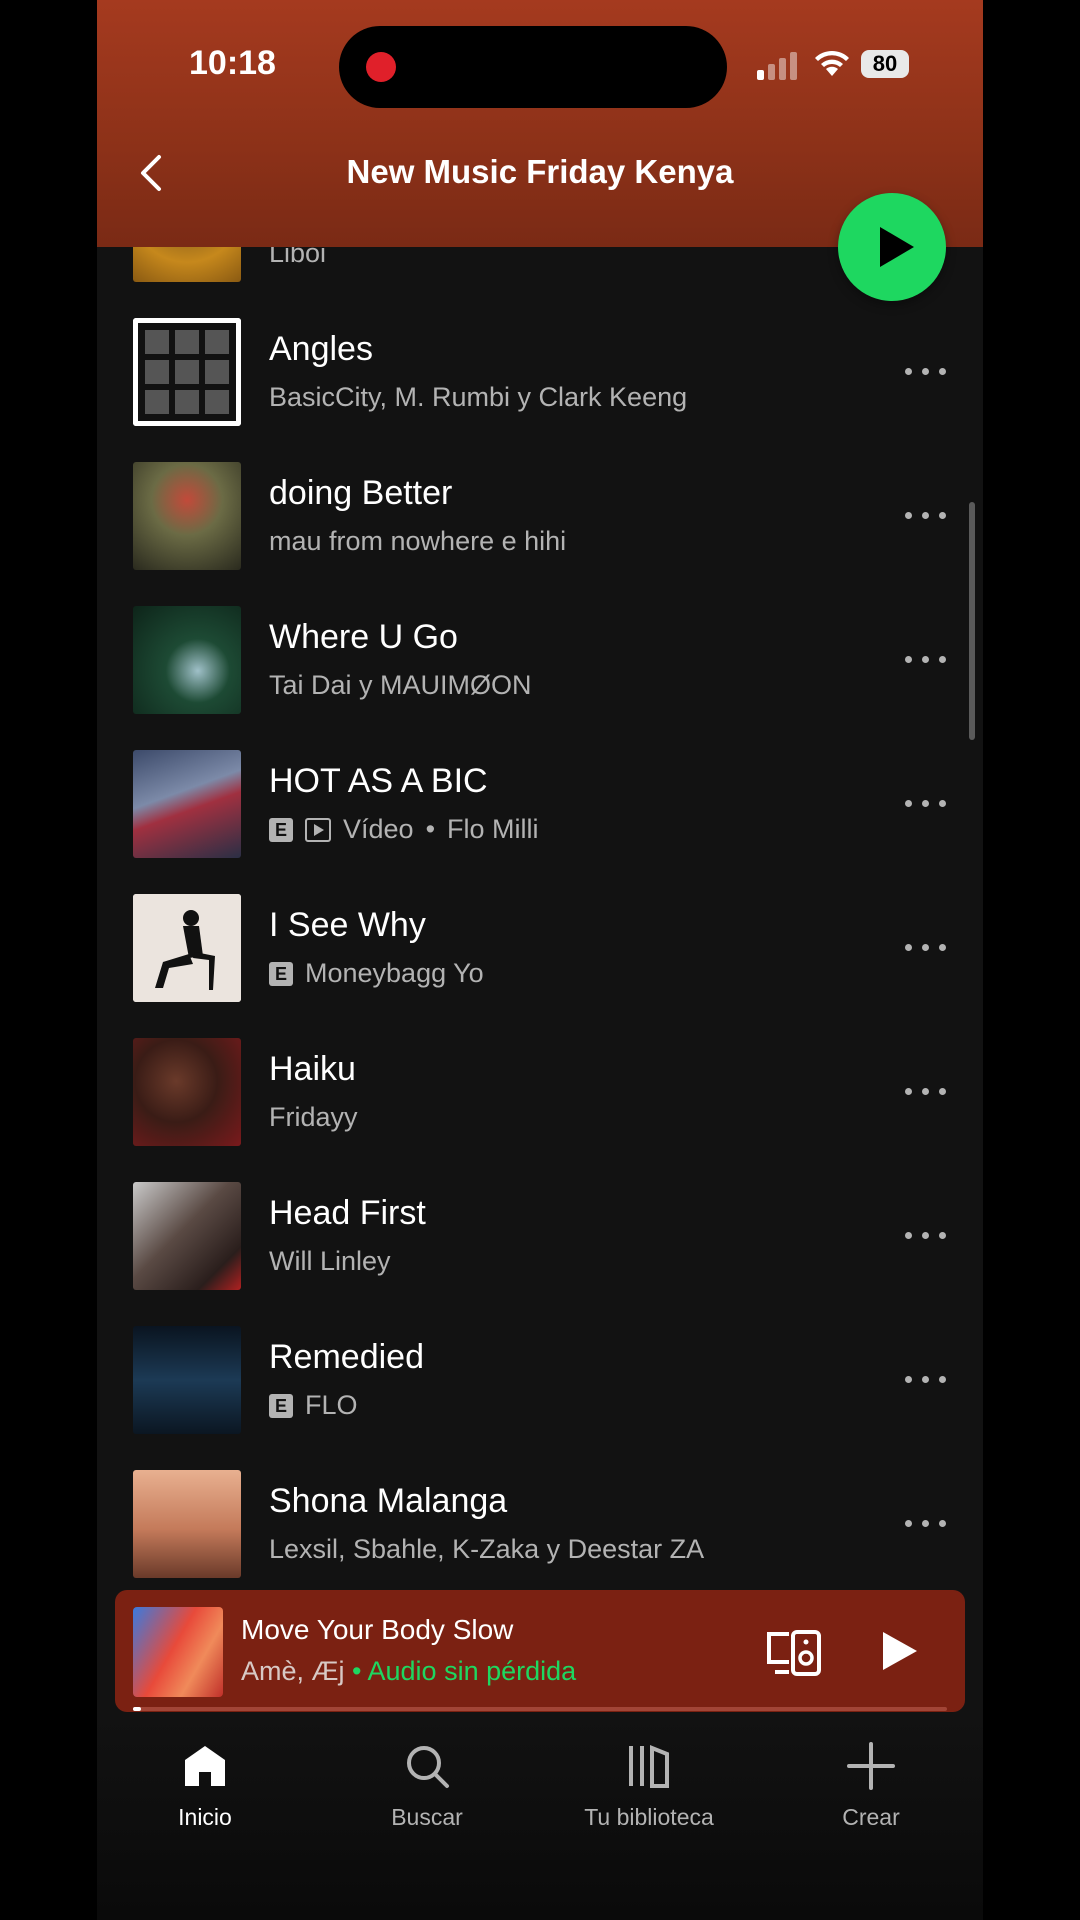 The width and height of the screenshot is (1080, 1920). Describe the element at coordinates (331, 1405) in the screenshot. I see `track-artist: FLO` at that location.